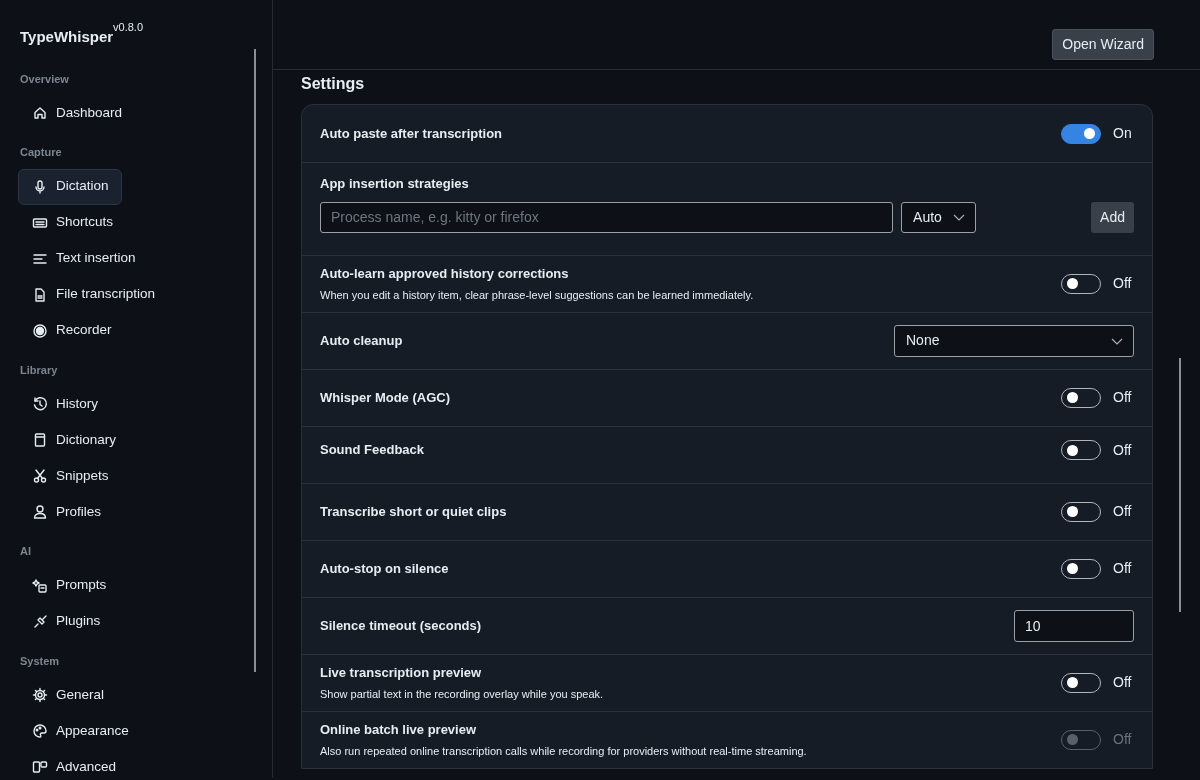 This screenshot has height=780, width=1200. What do you see at coordinates (74, 763) in the screenshot?
I see `sidebar-item: Advanced` at bounding box center [74, 763].